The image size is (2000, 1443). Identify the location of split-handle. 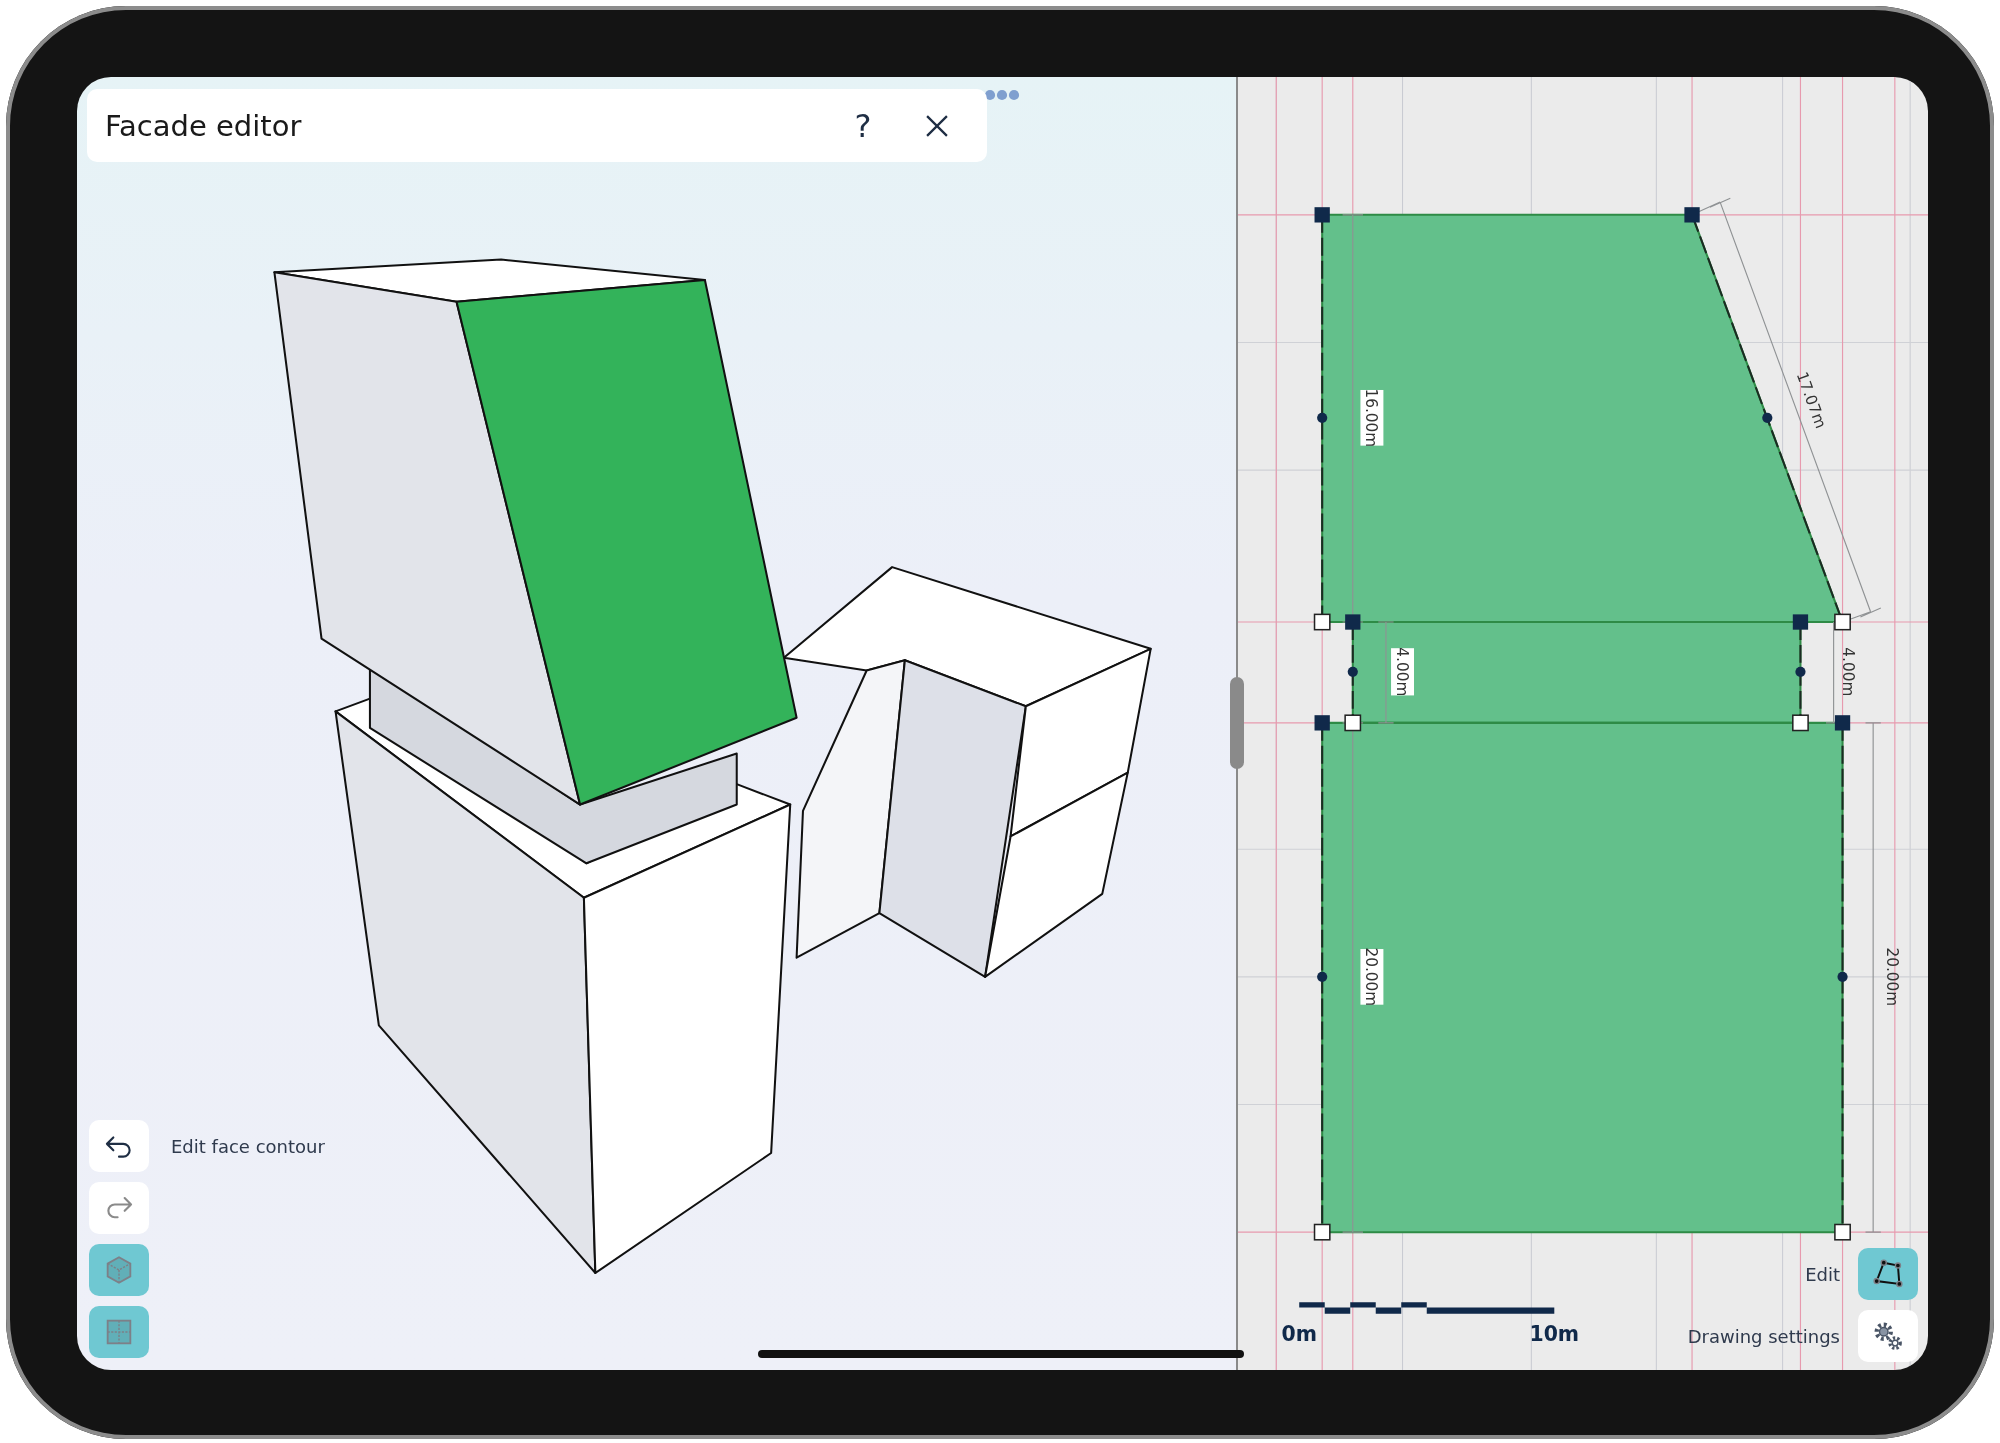
(1237, 723).